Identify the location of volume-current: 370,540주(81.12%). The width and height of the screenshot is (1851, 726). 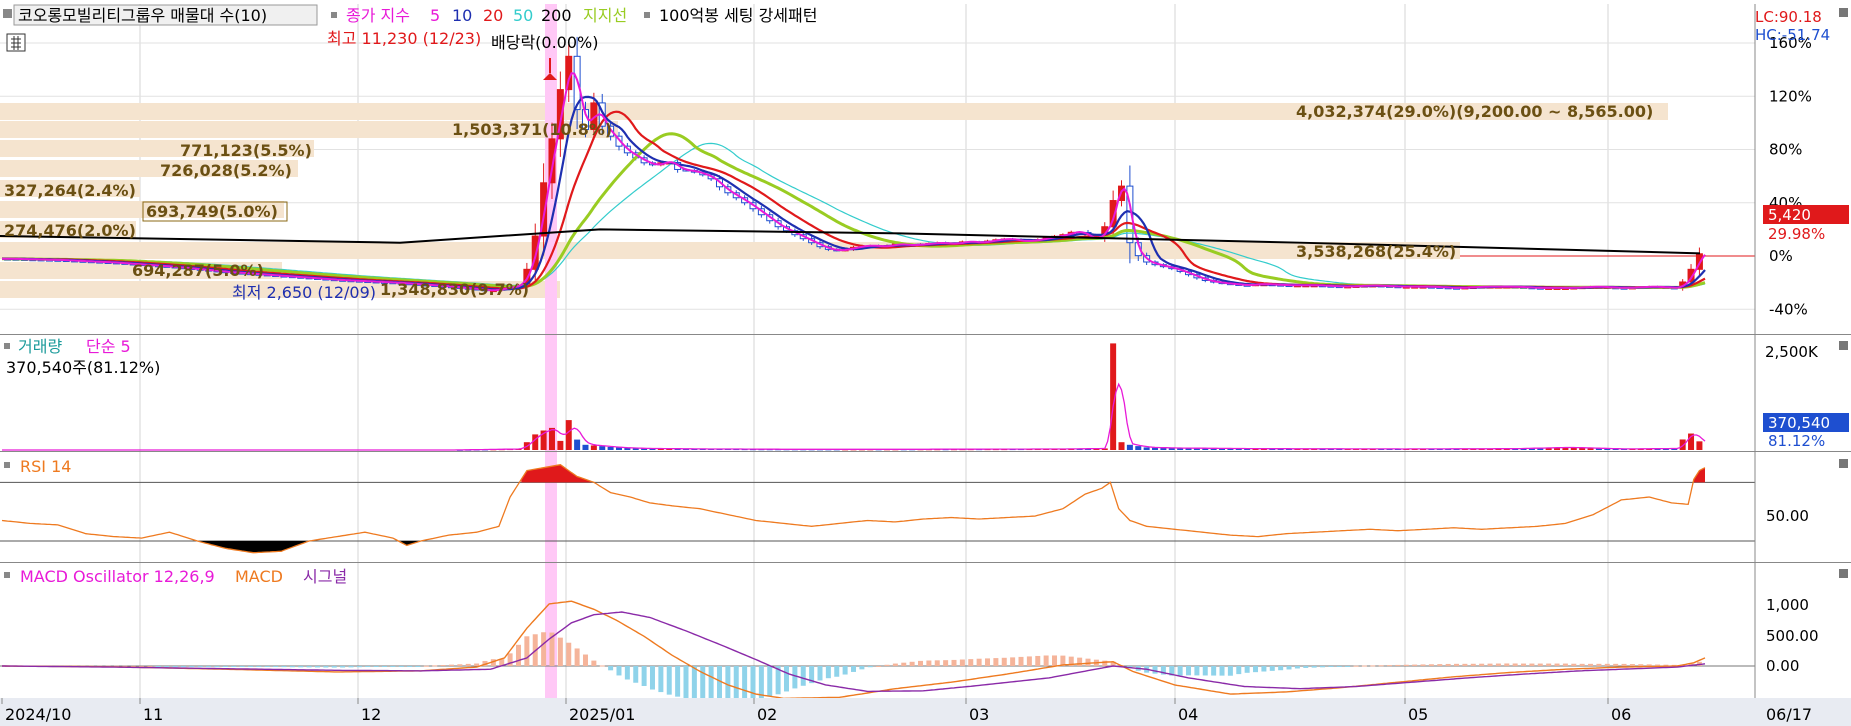
(83, 367).